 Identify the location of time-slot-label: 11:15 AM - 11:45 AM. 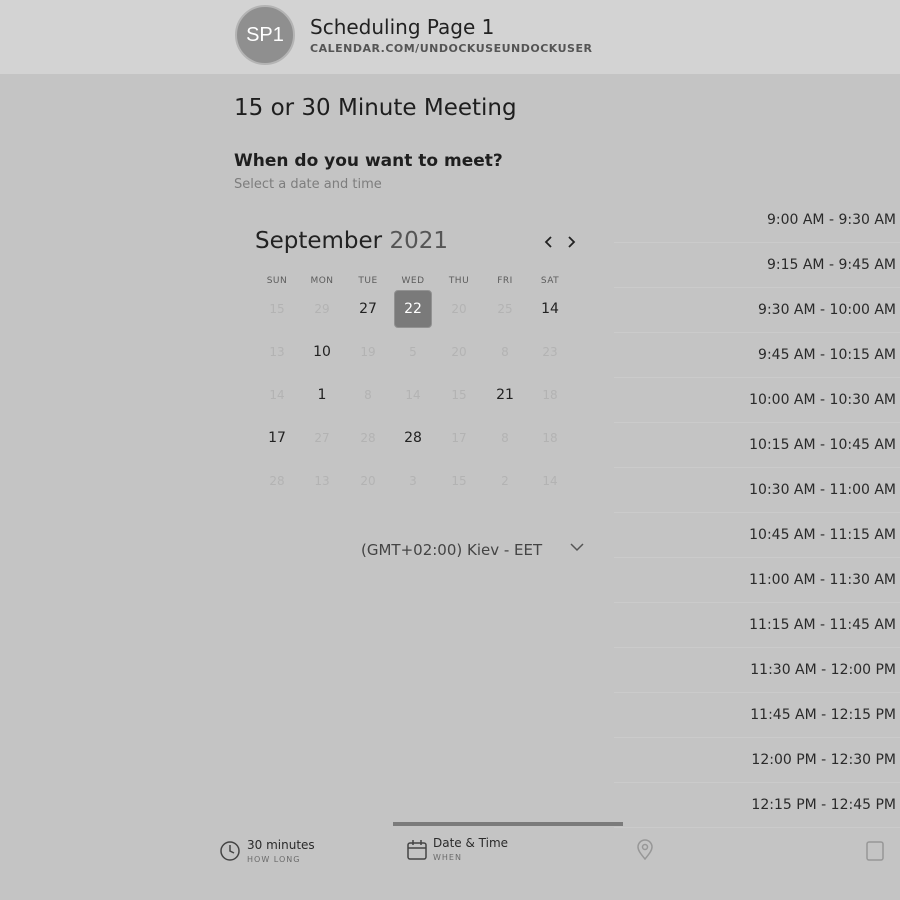
(822, 625).